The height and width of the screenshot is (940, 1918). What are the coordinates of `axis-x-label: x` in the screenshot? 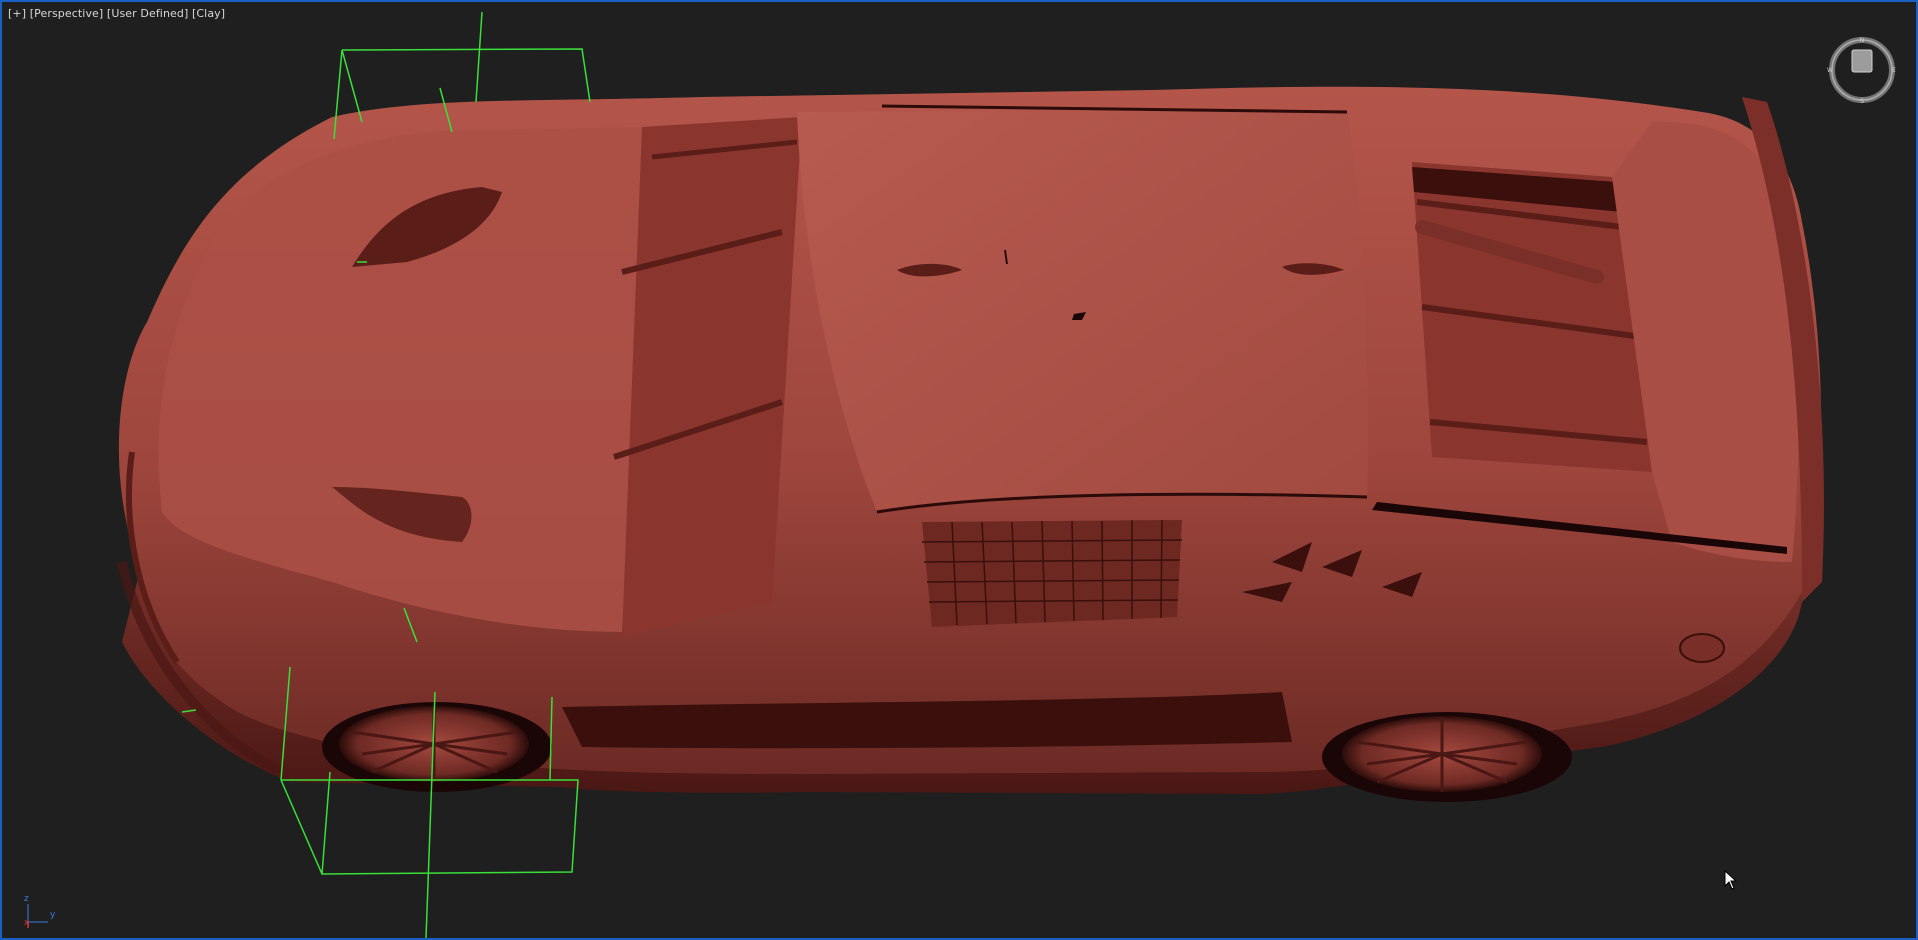 It's located at (27, 923).